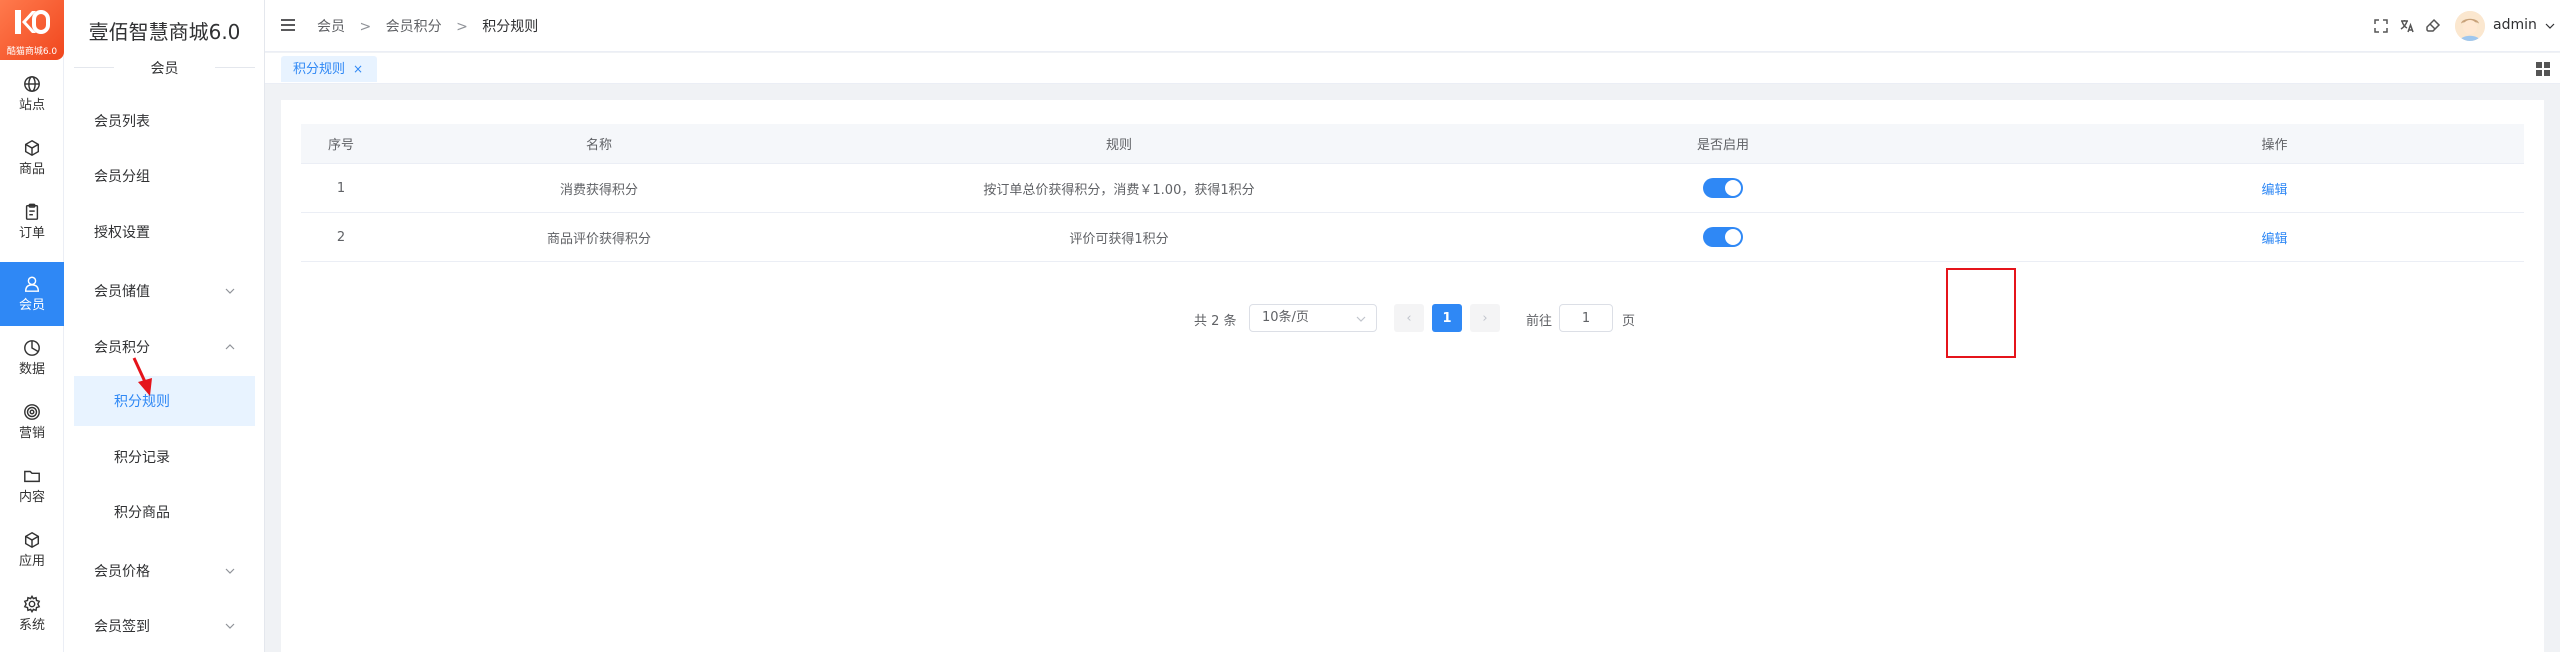 The height and width of the screenshot is (652, 2560). Describe the element at coordinates (1412, 237) in the screenshot. I see `table-row: 2 商品评价获得积分 评价可获得1积分 编辑` at that location.